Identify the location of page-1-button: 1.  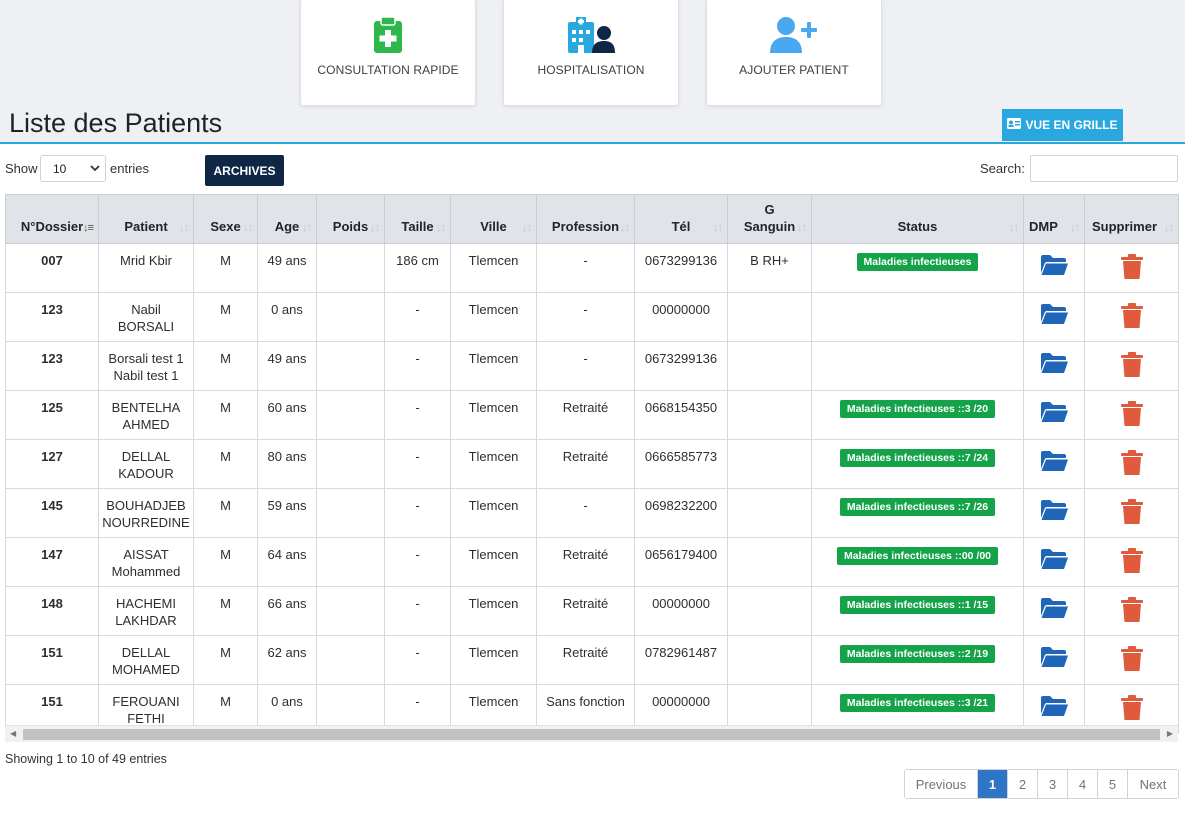
(993, 784).